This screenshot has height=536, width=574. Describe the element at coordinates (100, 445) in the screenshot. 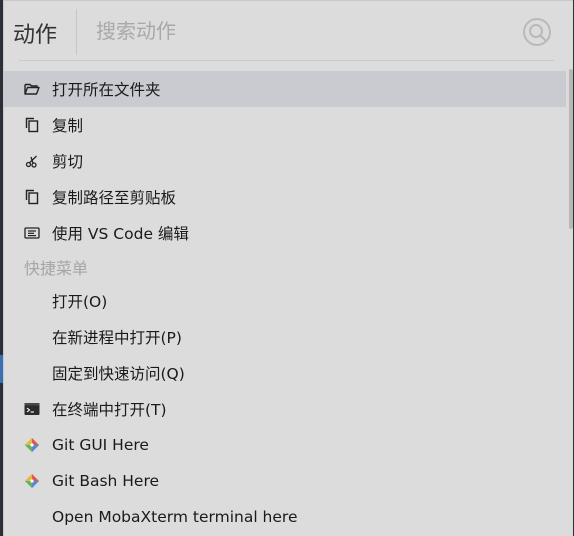

I see `quick-item-label: Git GUI Here` at that location.